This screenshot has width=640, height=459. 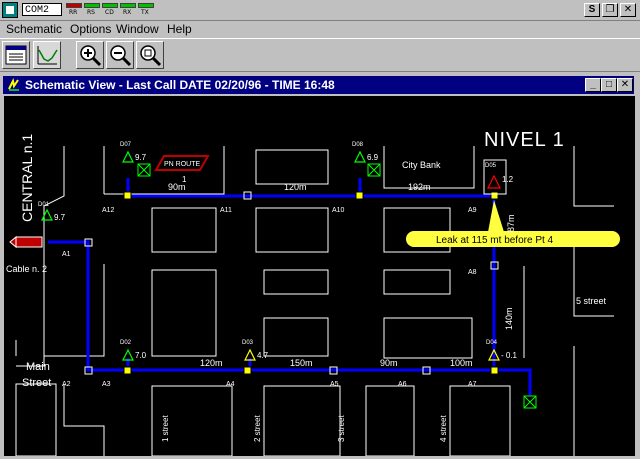 What do you see at coordinates (320, 55) in the screenshot?
I see `toolbar` at bounding box center [320, 55].